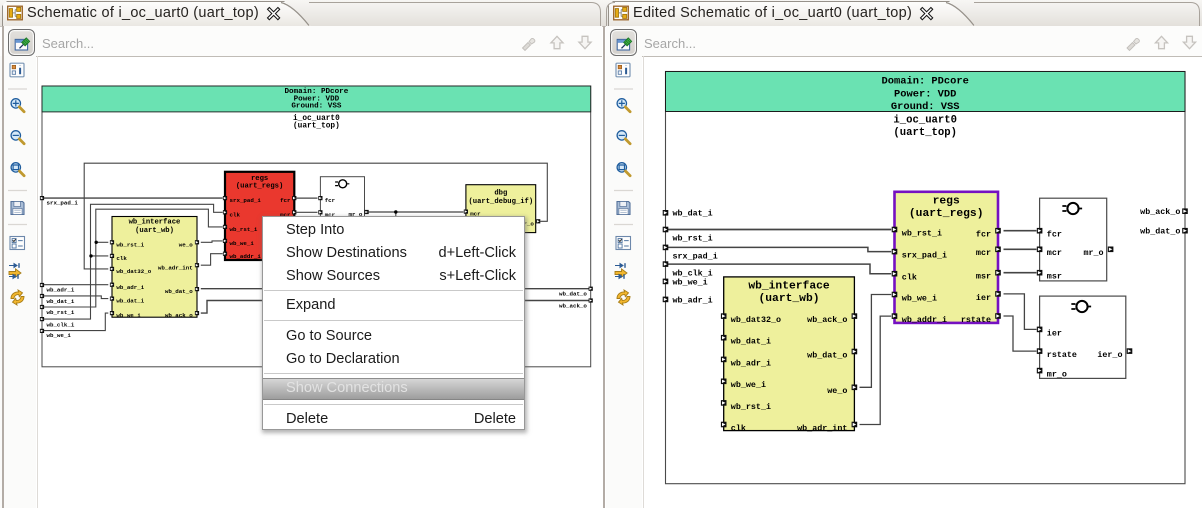  Describe the element at coordinates (925, 95) in the screenshot. I see `svg-text: Power: VDD` at that location.